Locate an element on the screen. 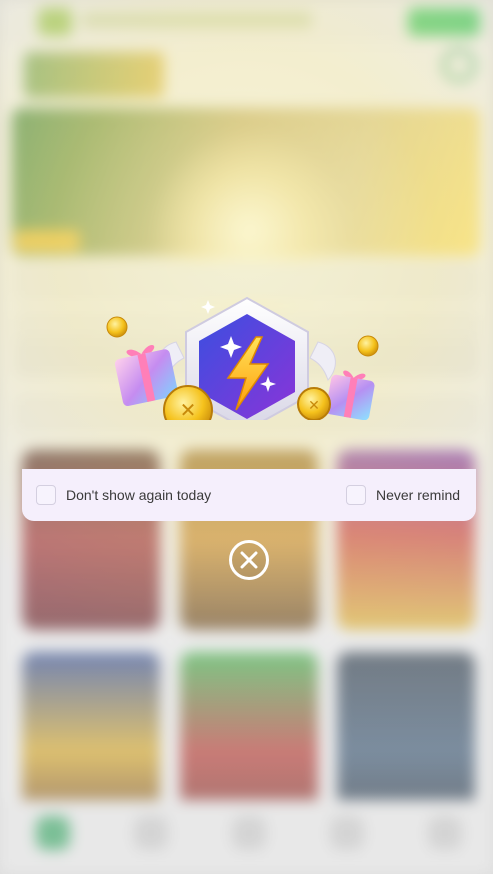 The height and width of the screenshot is (874, 493). popup-hero-art: ✕ ✕ is located at coordinates (247, 356).